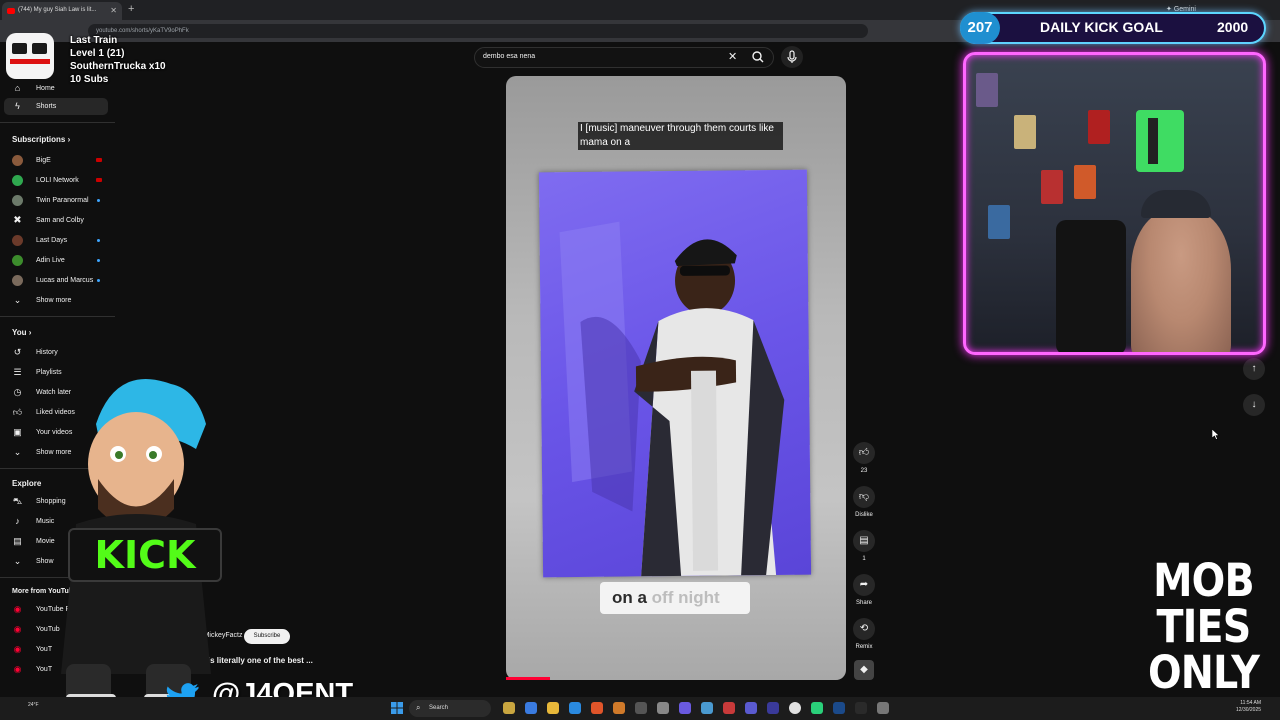  I want to click on subscribe-button: Subscribe, so click(267, 636).